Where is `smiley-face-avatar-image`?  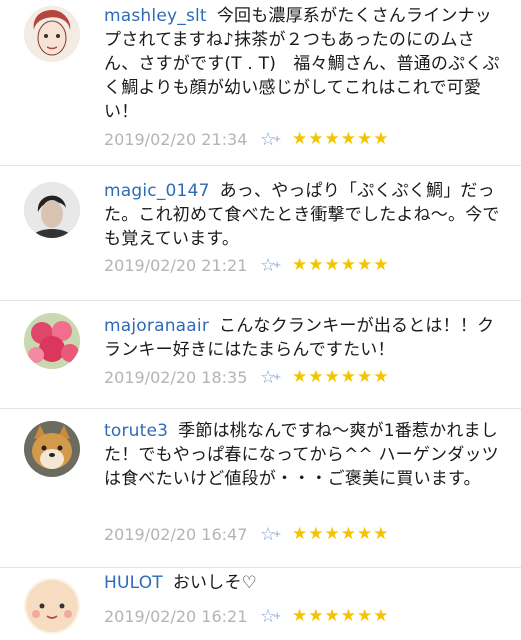 smiley-face-avatar-image is located at coordinates (52, 606).